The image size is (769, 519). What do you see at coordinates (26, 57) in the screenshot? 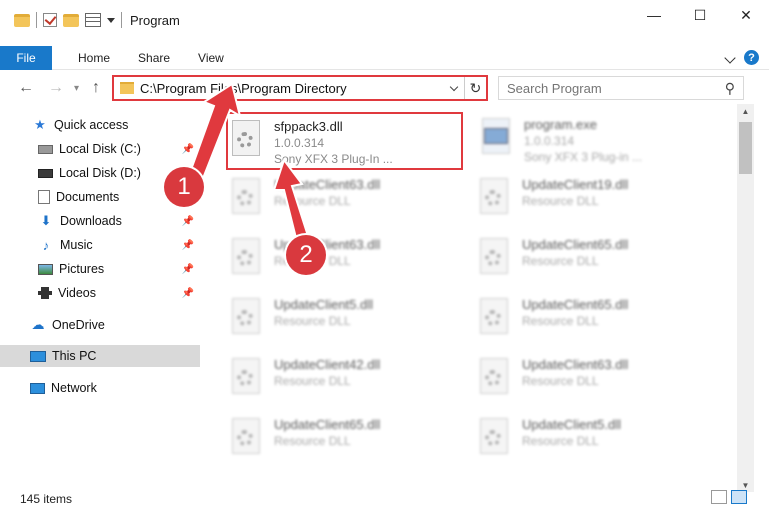
I see `tab-file: File` at bounding box center [26, 57].